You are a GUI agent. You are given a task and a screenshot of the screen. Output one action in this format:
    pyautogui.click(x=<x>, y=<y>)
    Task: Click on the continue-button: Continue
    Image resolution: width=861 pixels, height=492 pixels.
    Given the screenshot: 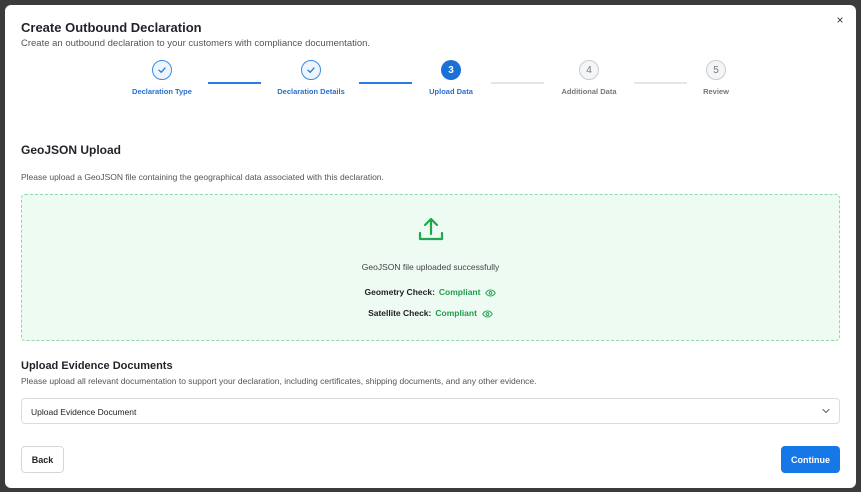 What is the action you would take?
    pyautogui.click(x=810, y=459)
    